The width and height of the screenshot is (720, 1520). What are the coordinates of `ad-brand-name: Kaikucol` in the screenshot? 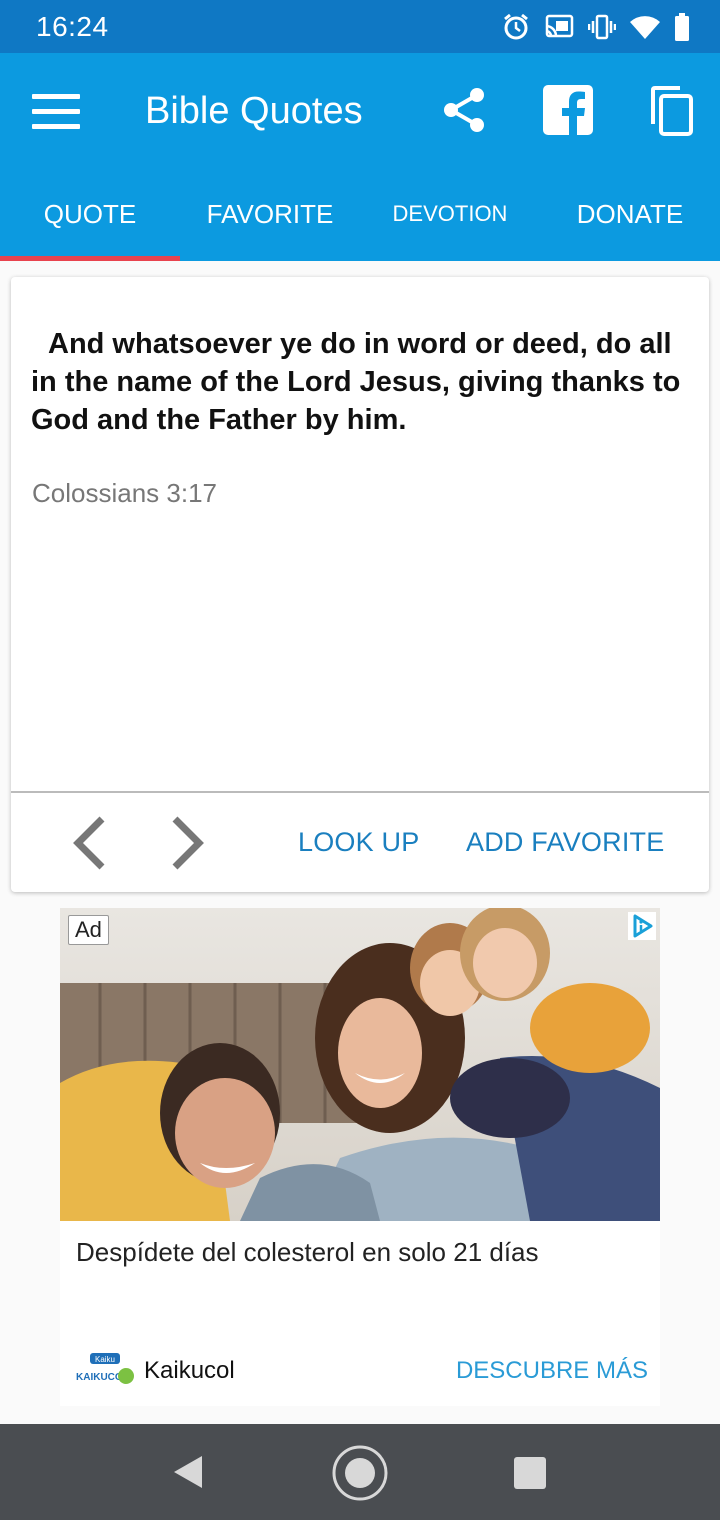 It's located at (189, 1370).